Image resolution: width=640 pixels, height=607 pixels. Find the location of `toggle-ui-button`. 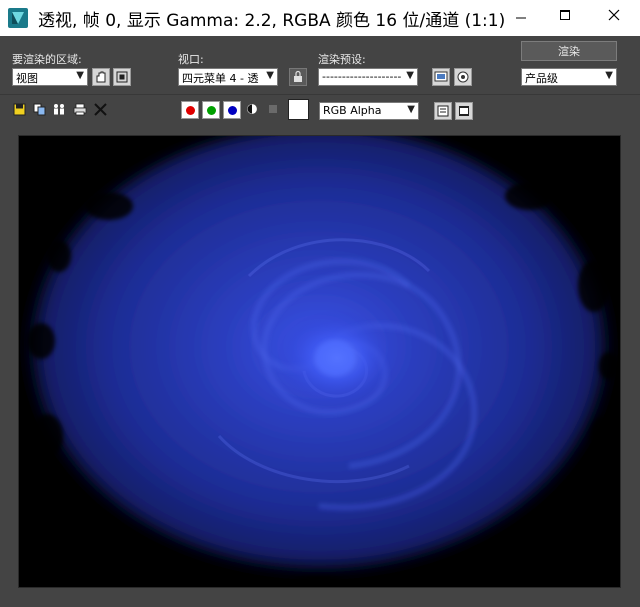

toggle-ui-button is located at coordinates (464, 111).